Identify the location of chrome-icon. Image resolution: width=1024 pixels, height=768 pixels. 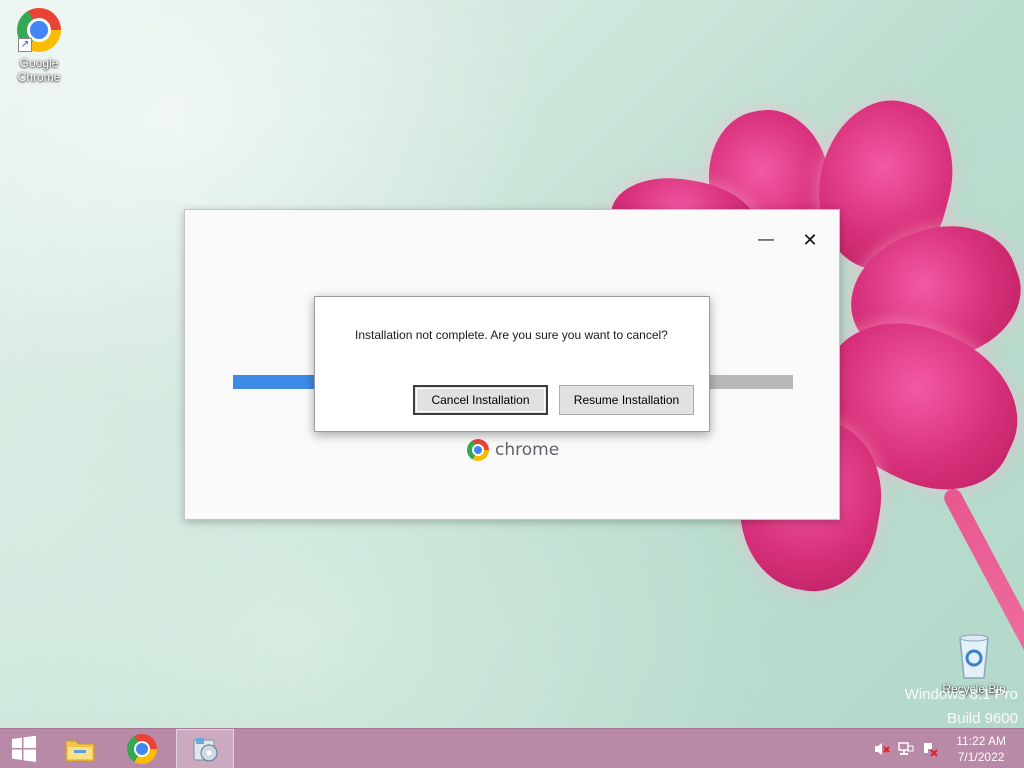
(142, 749).